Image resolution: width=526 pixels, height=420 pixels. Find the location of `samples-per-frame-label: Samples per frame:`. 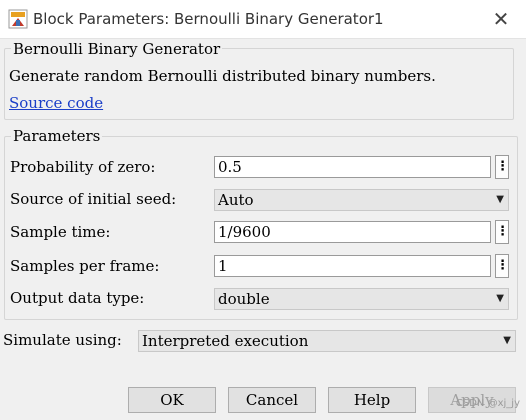

samples-per-frame-label: Samples per frame: is located at coordinates (85, 266).